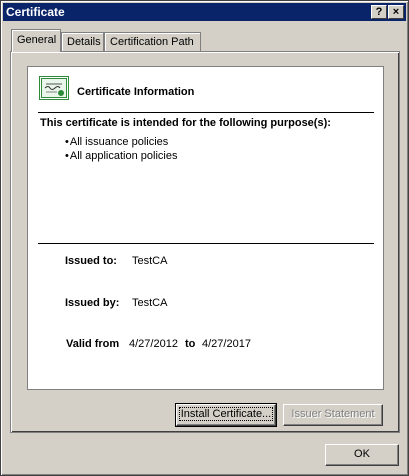  I want to click on issuer-statement-button: Issuer Statement, so click(333, 415).